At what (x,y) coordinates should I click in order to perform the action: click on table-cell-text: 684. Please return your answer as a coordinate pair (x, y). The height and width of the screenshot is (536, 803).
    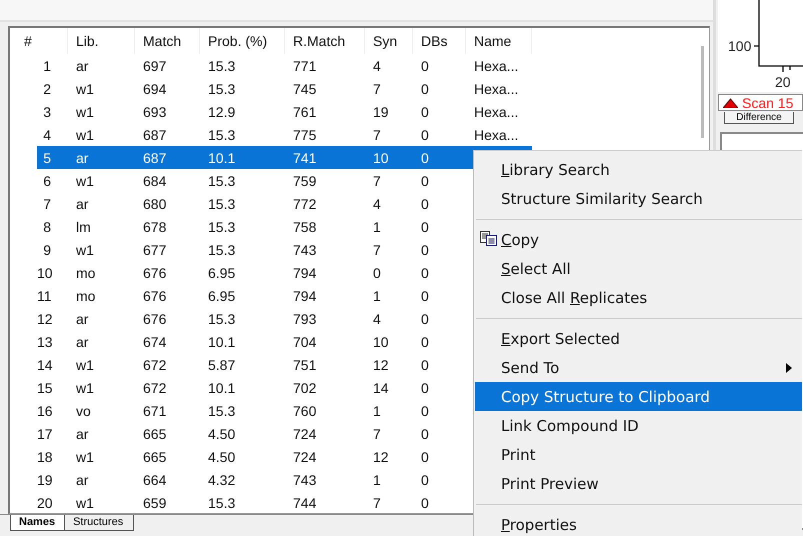
    Looking at the image, I should click on (155, 180).